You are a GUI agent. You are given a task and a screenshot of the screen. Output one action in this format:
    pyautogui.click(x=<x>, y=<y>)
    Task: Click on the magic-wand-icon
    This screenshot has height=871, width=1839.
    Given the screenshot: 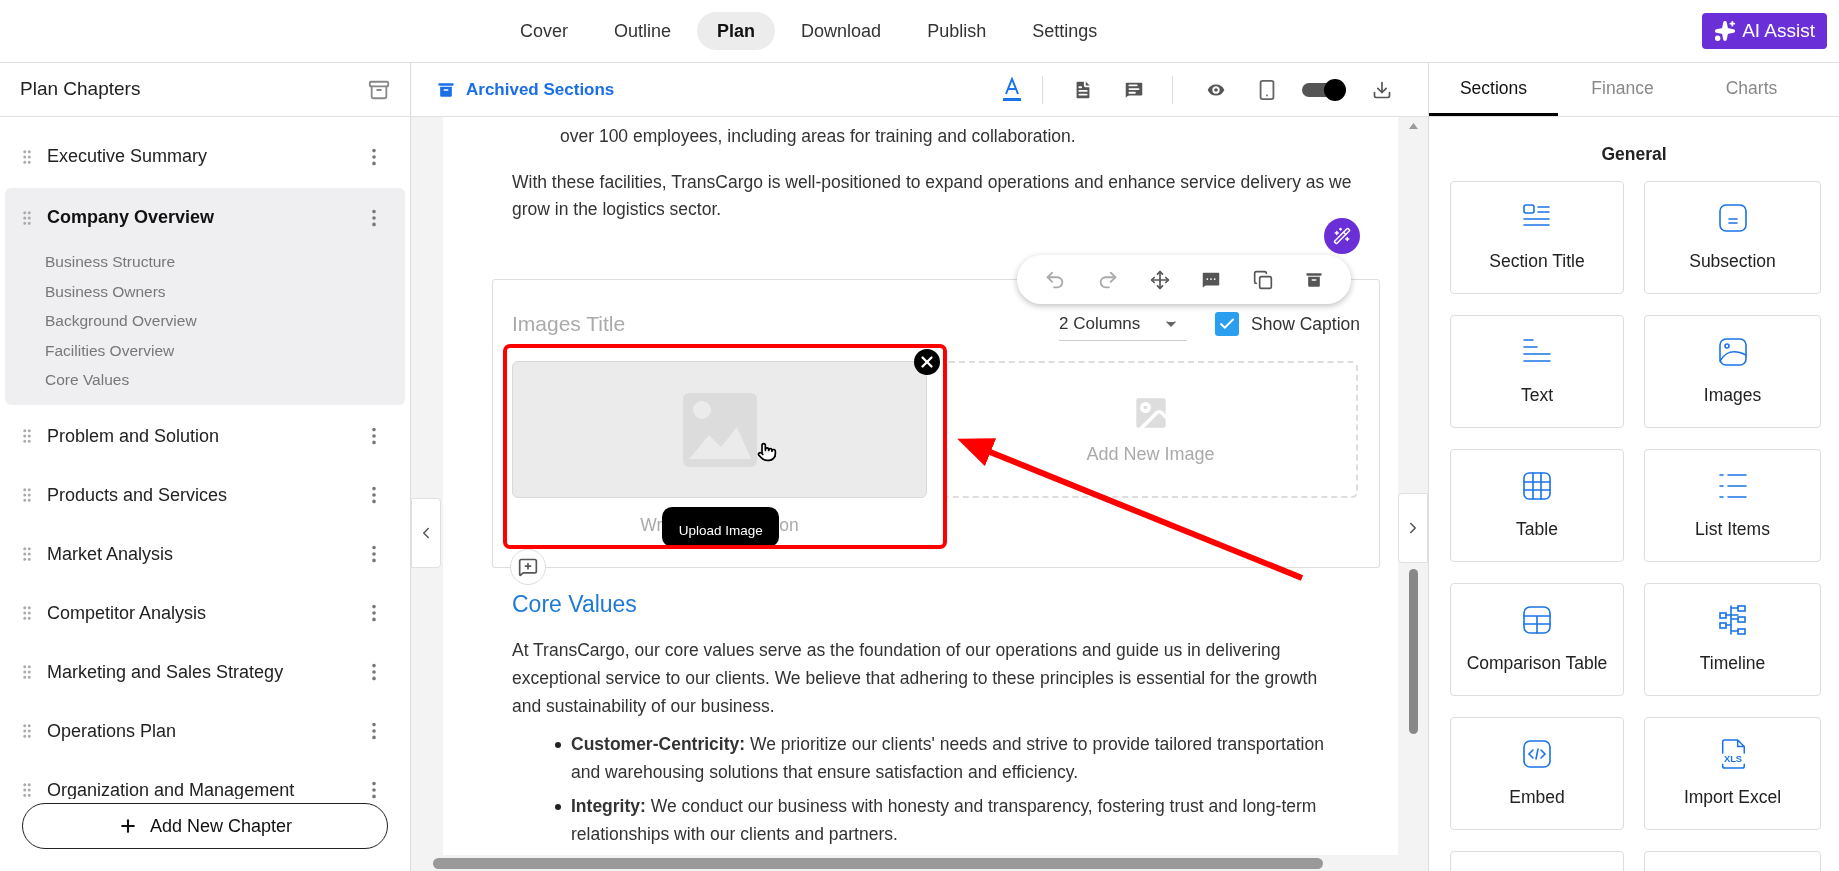 What is the action you would take?
    pyautogui.click(x=1342, y=236)
    